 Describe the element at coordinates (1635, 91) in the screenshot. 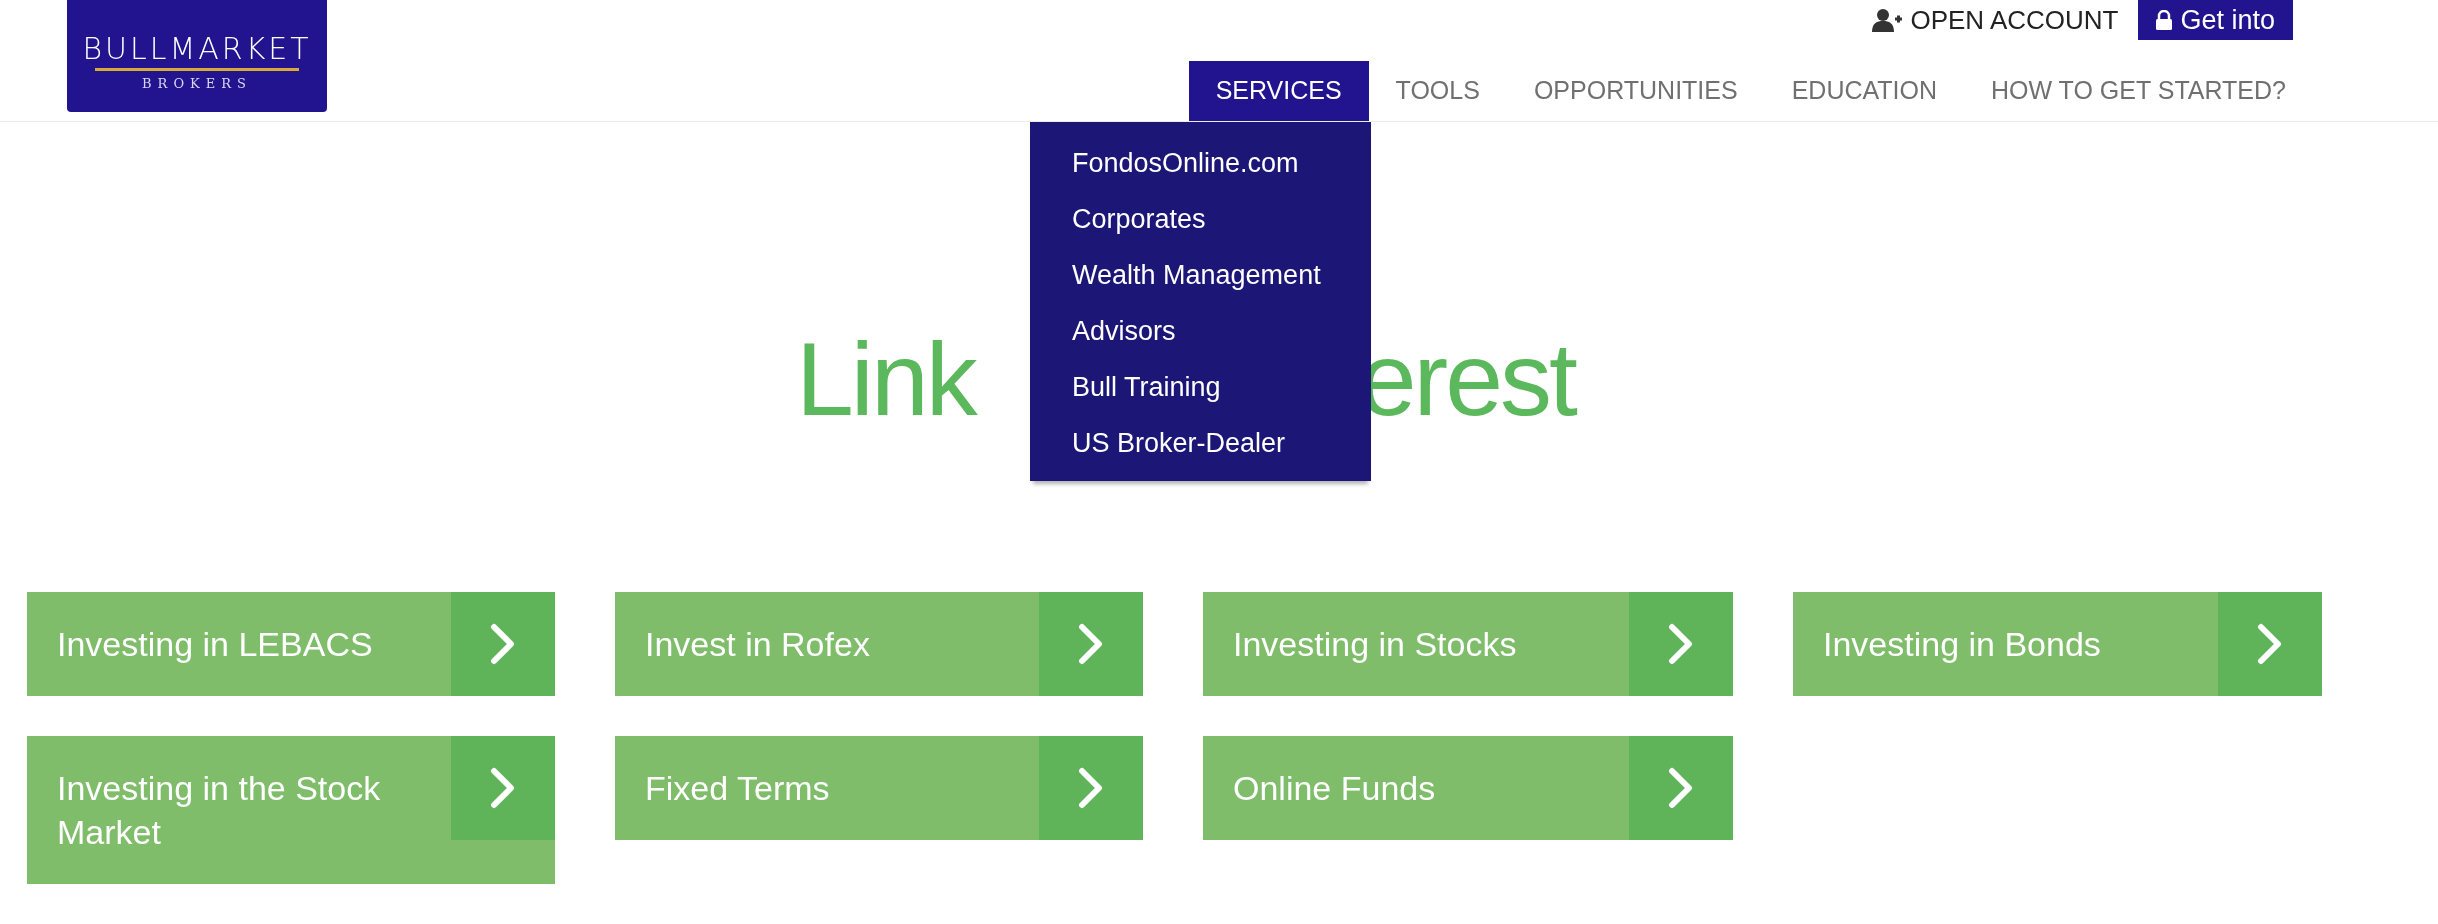

I see `nav-tab: OPPORTUNITIES` at that location.